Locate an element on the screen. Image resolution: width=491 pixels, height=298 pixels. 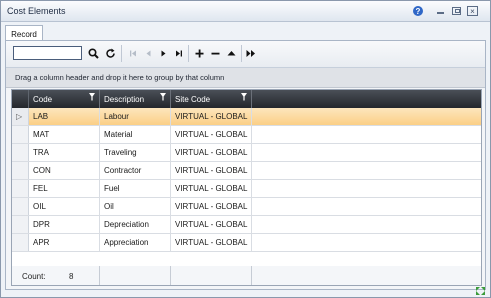
move-up-icon is located at coordinates (231, 53).